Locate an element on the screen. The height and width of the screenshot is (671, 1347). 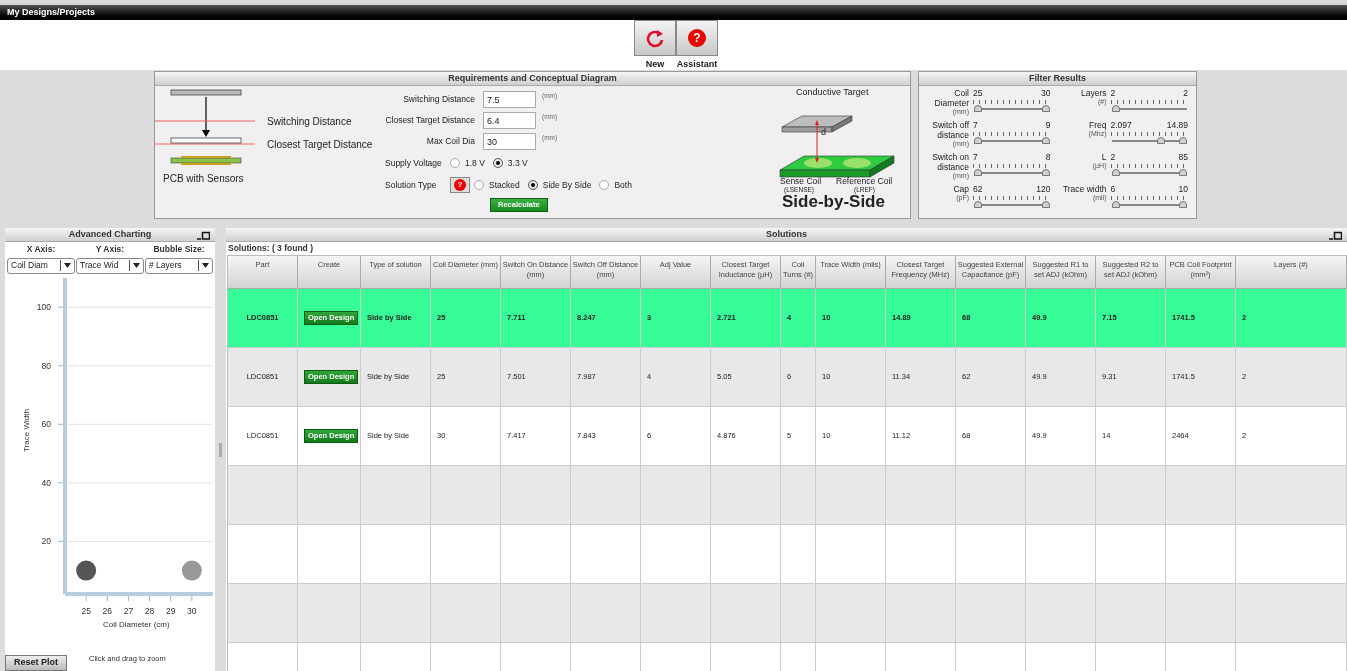
axis-title: Coil Diameter (cm) is located at coordinates (136, 624).